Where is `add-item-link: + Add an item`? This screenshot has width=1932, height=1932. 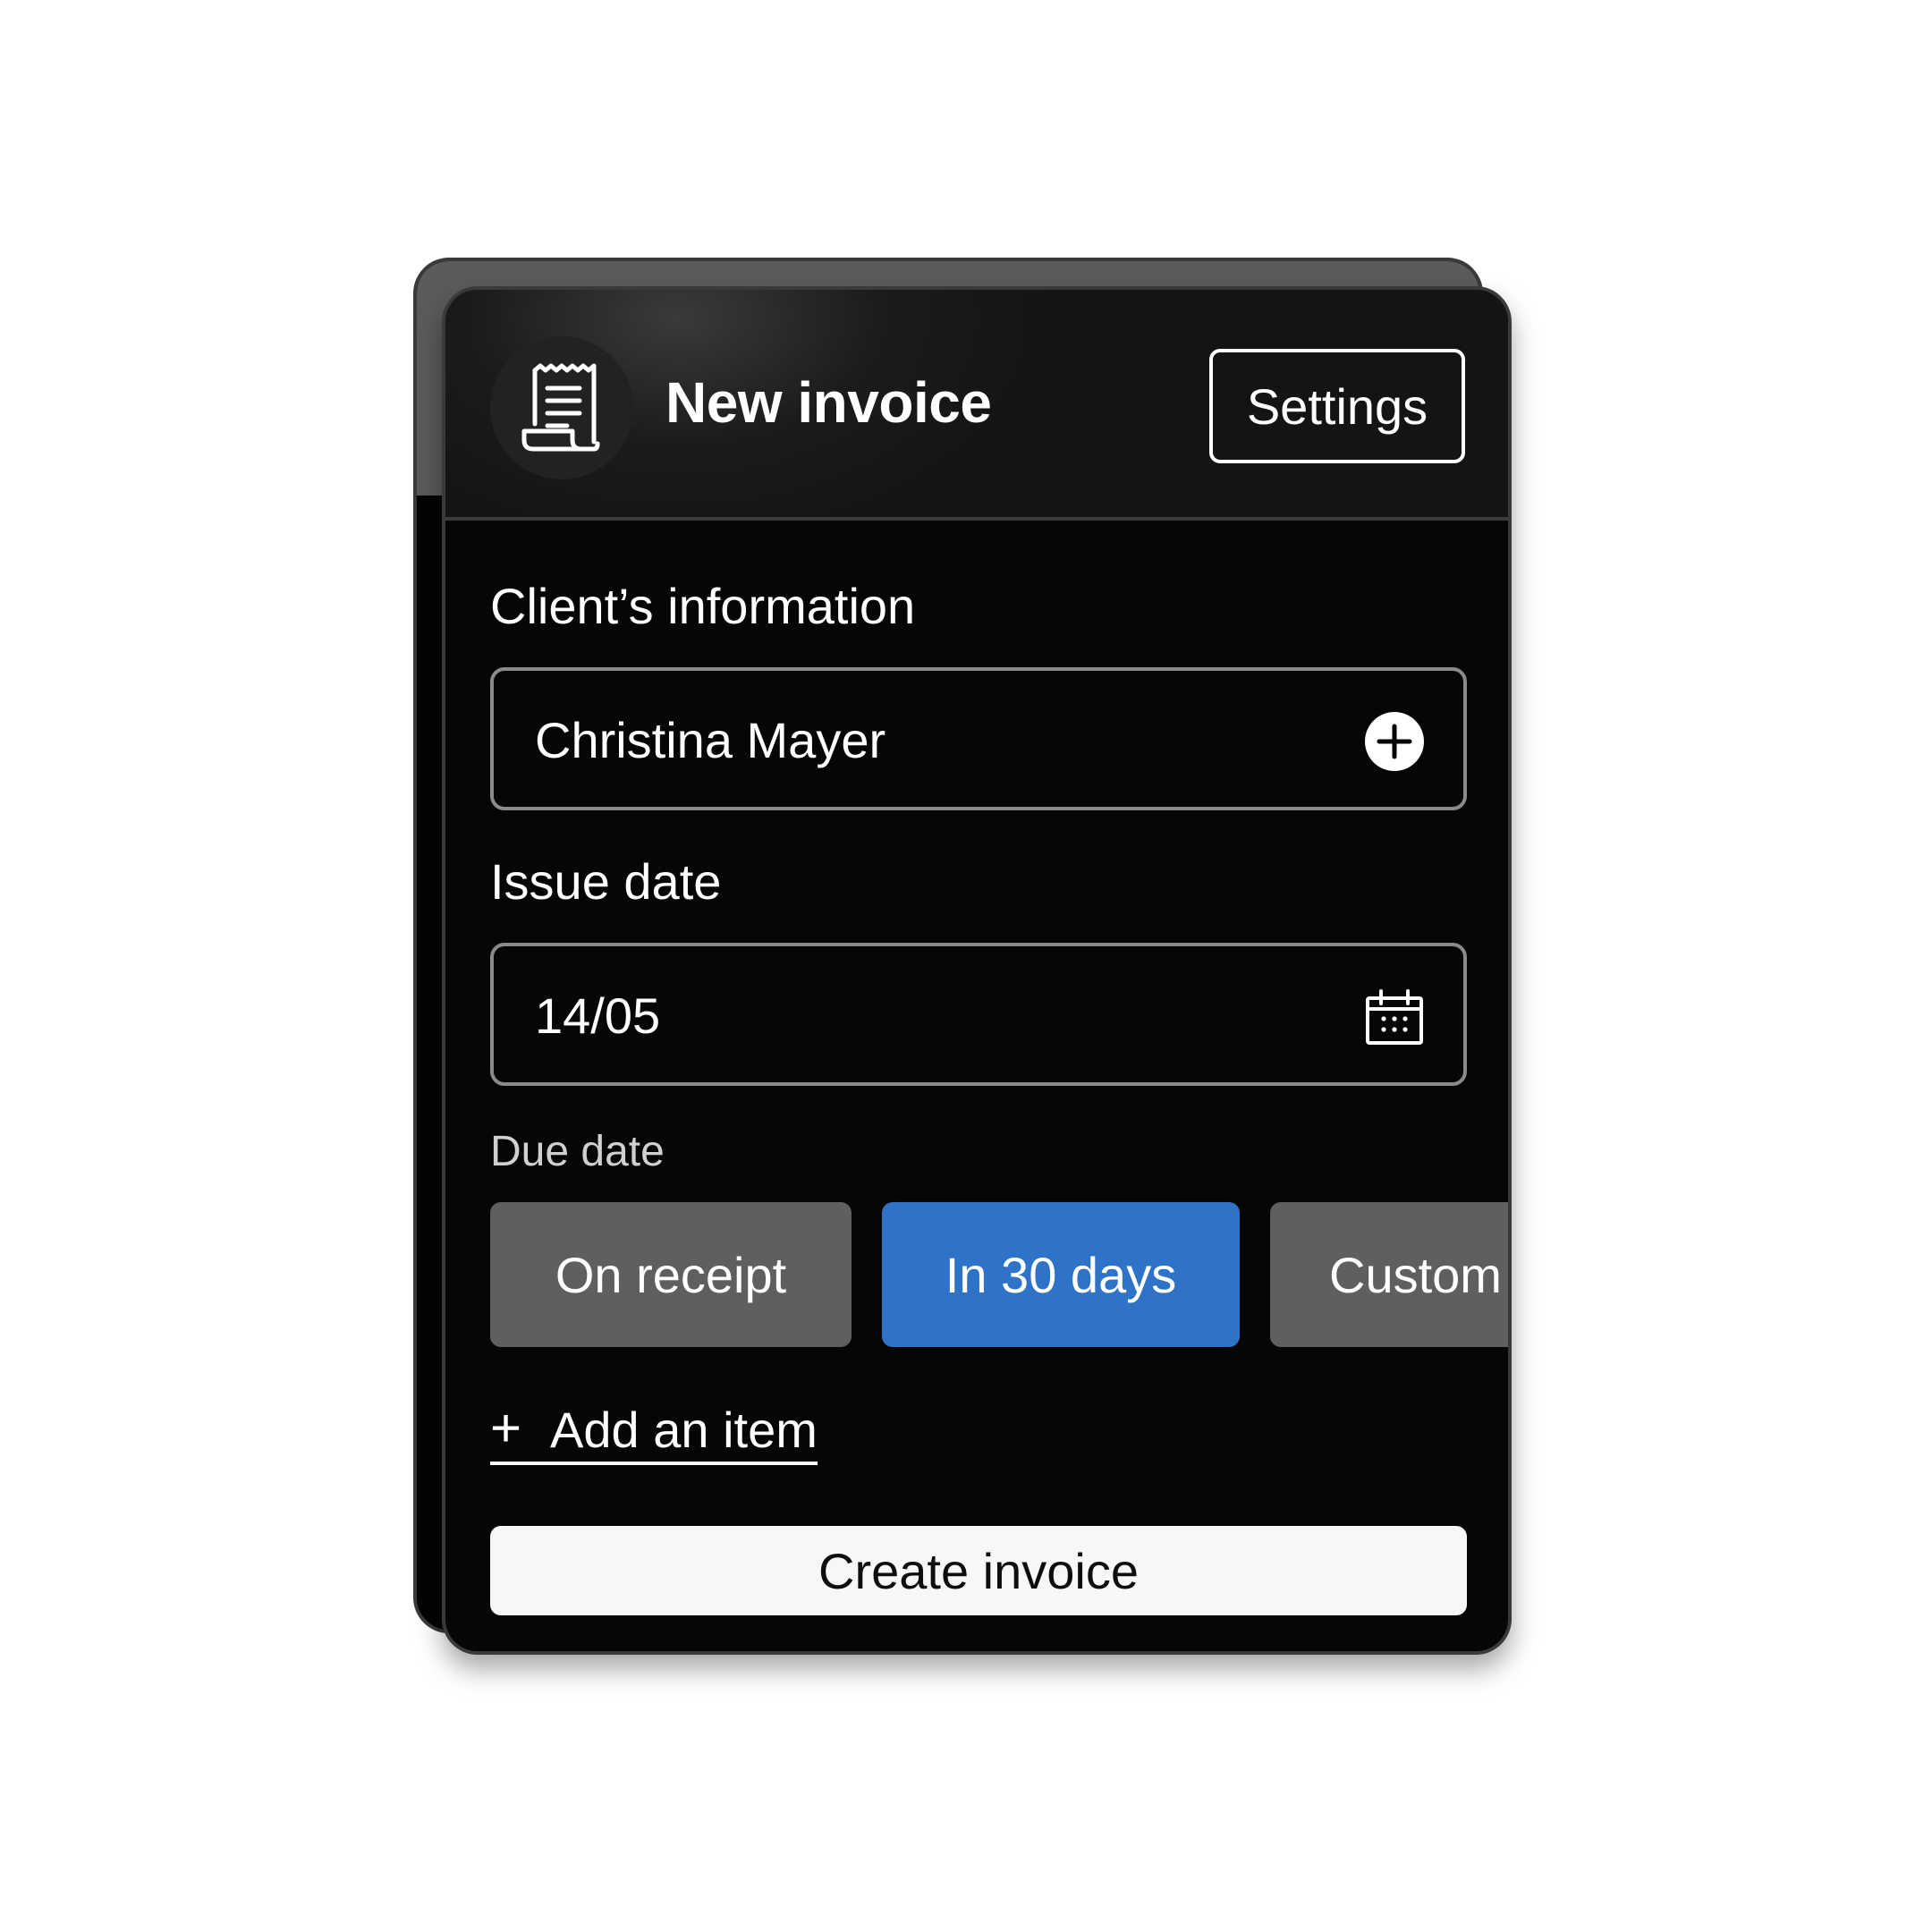
add-item-link: + Add an item is located at coordinates (654, 1431).